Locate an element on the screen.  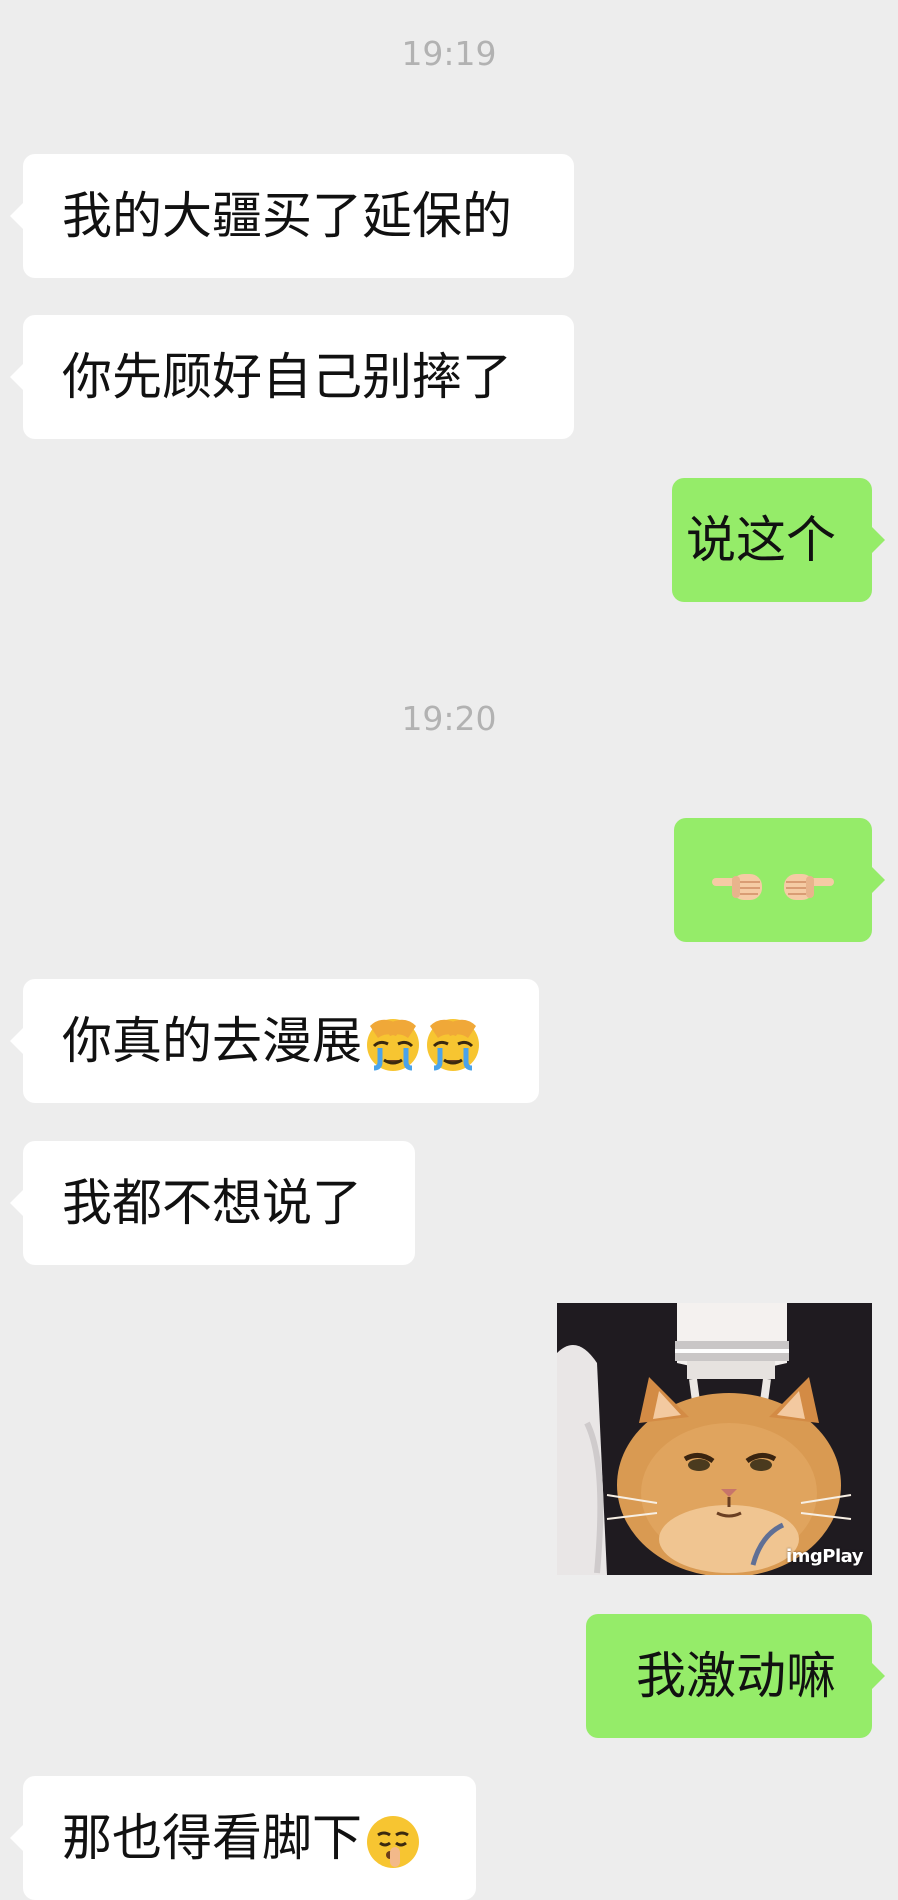
cat-with-head-massager-image is located at coordinates (714, 1439).